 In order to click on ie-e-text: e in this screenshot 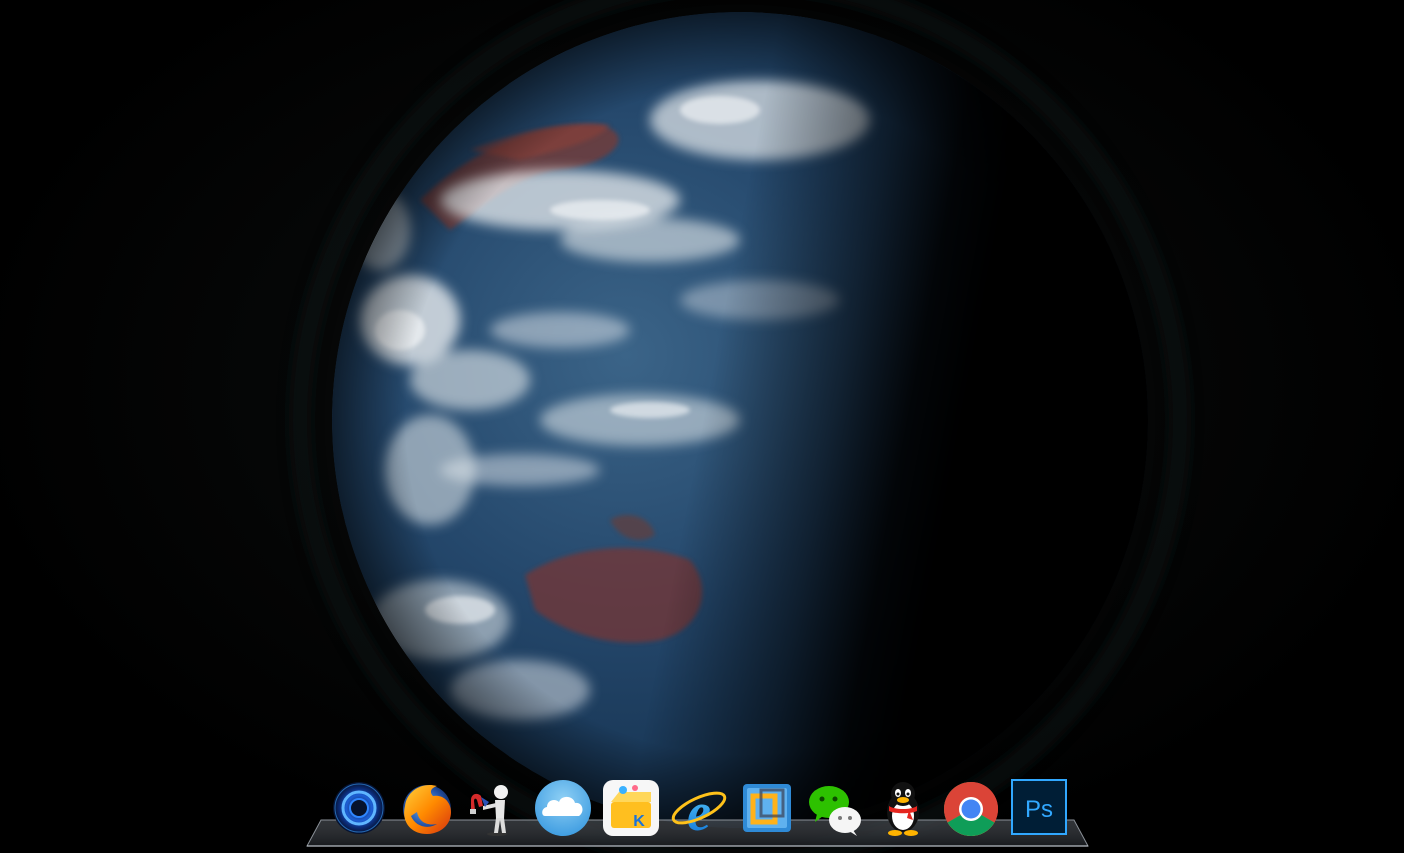, I will do `click(699, 810)`.